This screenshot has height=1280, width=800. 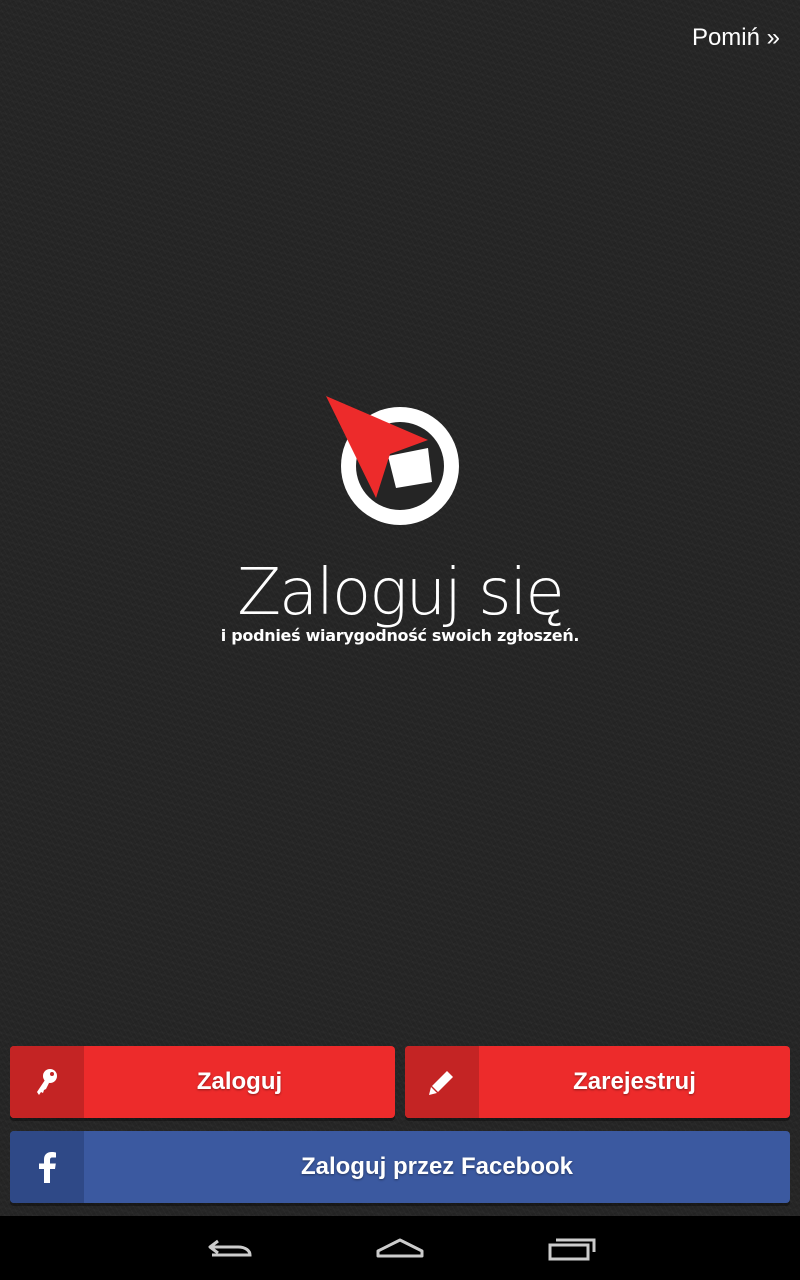 I want to click on page-title: Zaloguj się, so click(x=401, y=593).